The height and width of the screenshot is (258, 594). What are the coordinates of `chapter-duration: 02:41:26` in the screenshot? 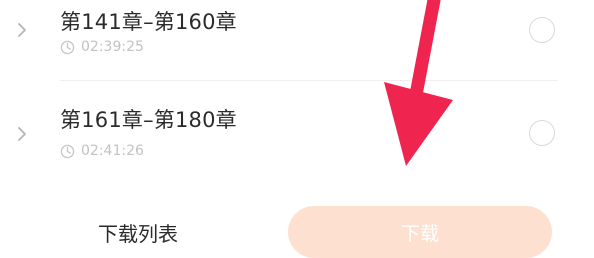 It's located at (102, 151).